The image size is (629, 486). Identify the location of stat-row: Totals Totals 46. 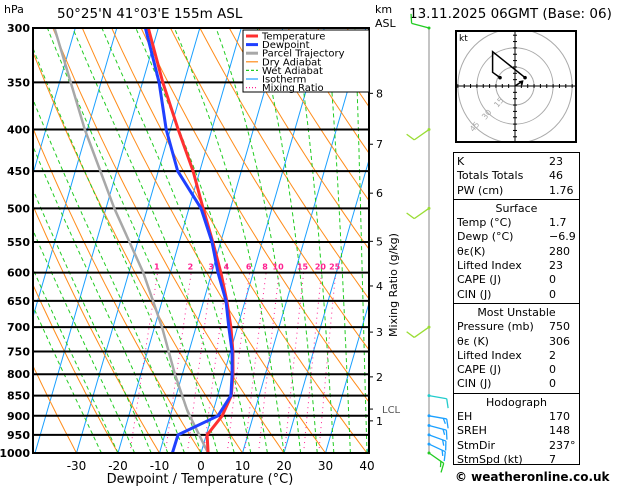
(516, 176).